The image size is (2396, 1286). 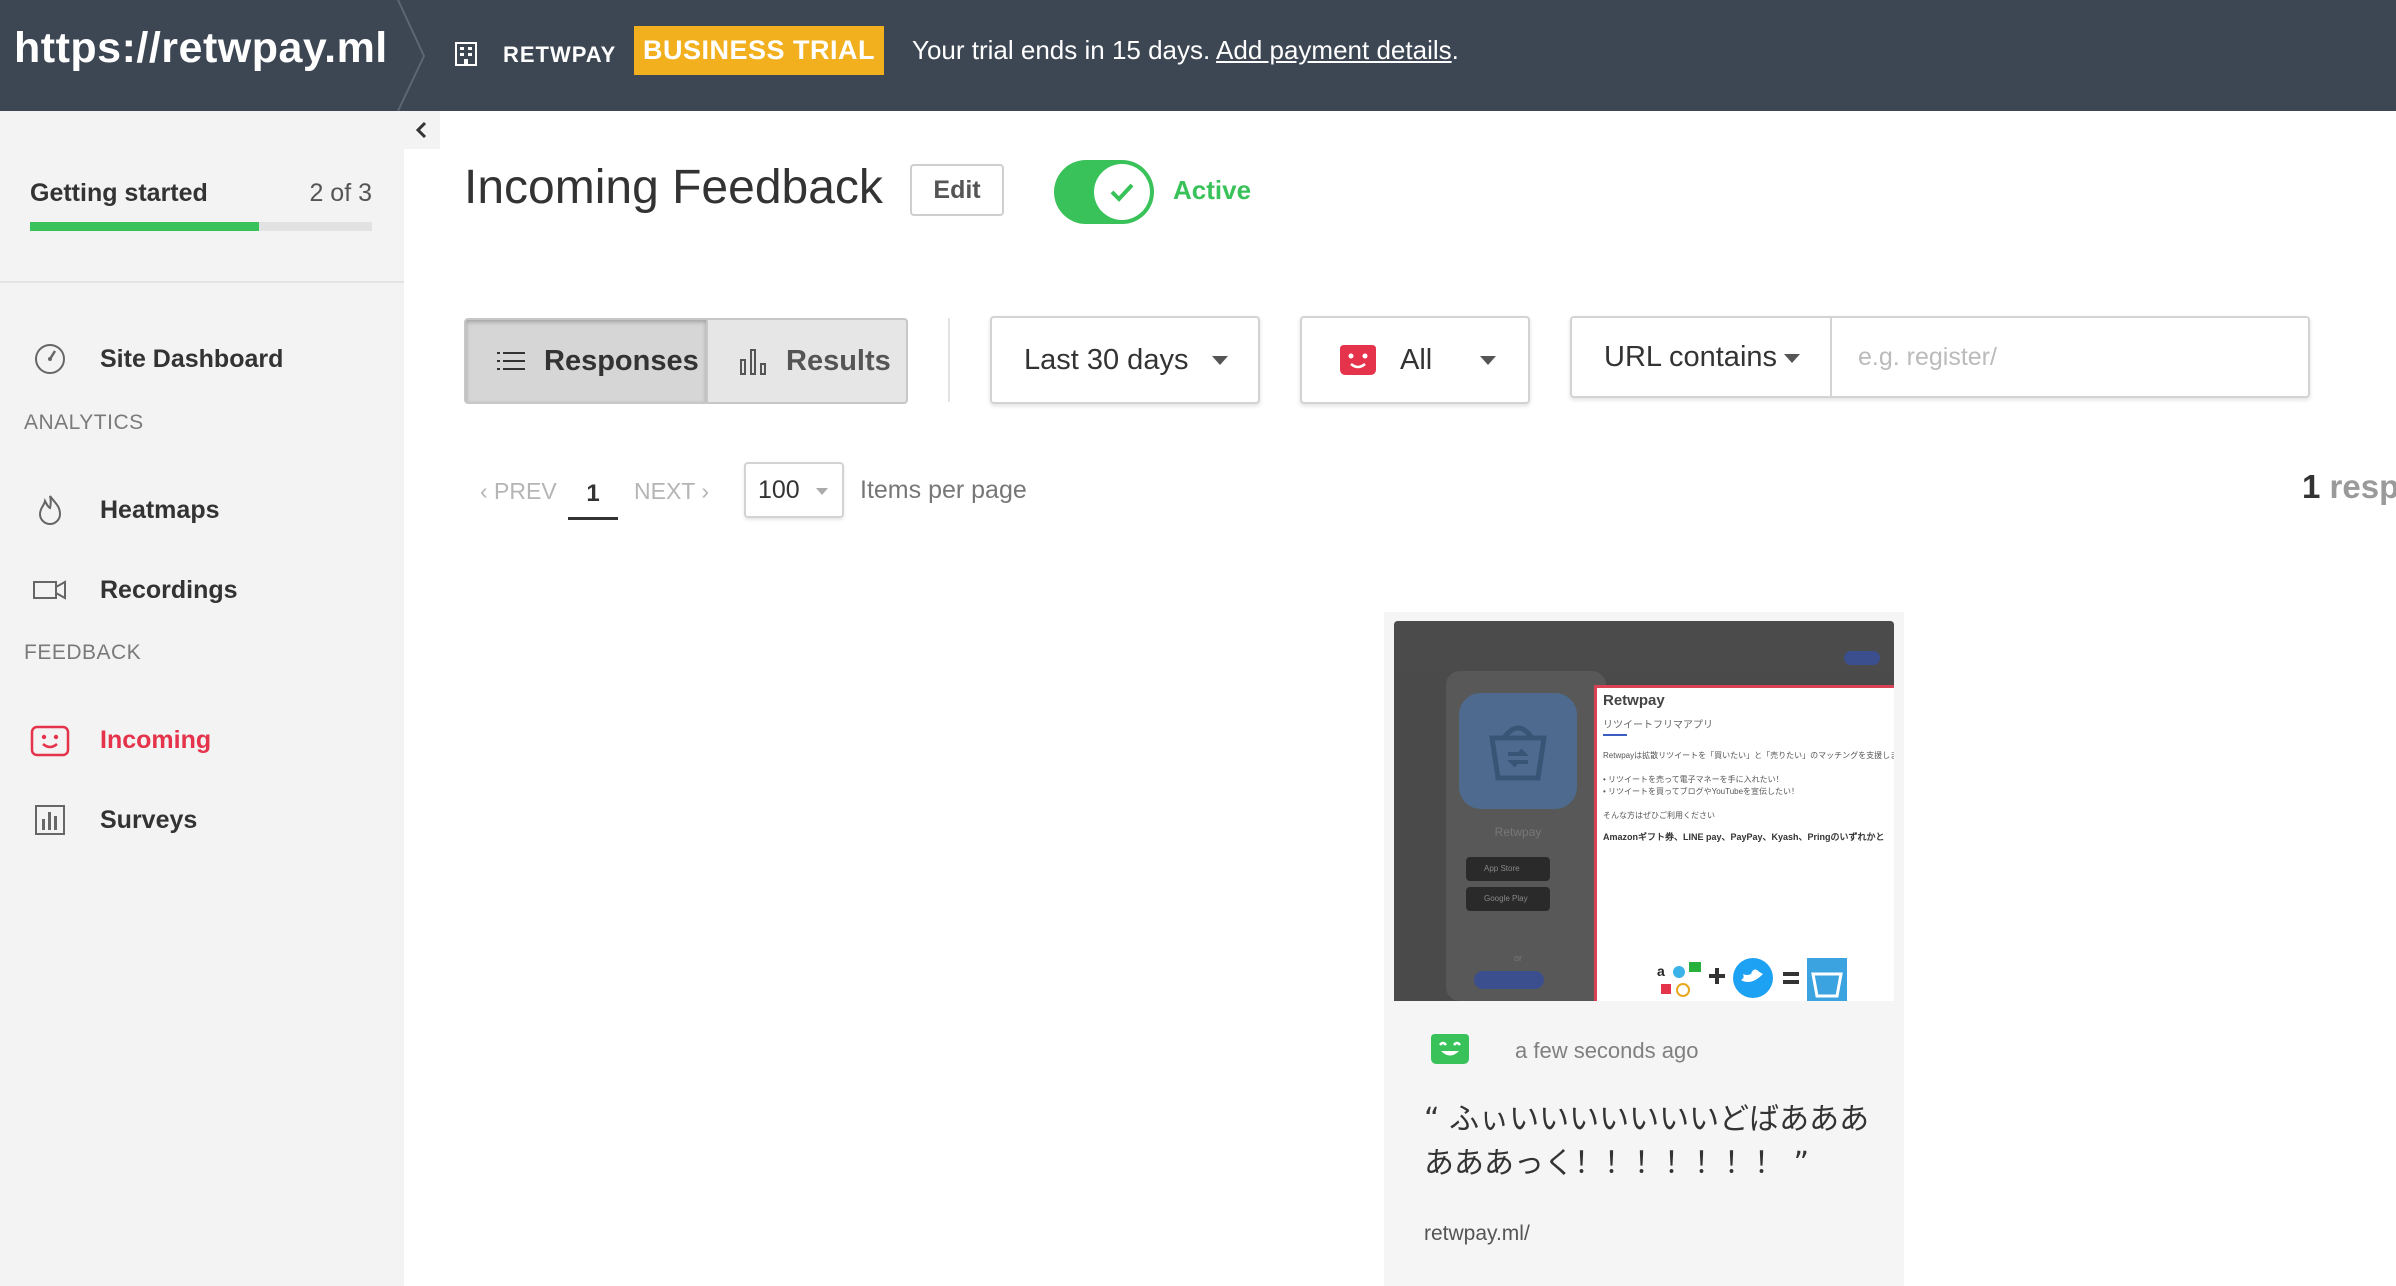 What do you see at coordinates (1693, 779) in the screenshot?
I see `screenshot-line: • リツイートを売って電子マネーを手に入れたい！` at bounding box center [1693, 779].